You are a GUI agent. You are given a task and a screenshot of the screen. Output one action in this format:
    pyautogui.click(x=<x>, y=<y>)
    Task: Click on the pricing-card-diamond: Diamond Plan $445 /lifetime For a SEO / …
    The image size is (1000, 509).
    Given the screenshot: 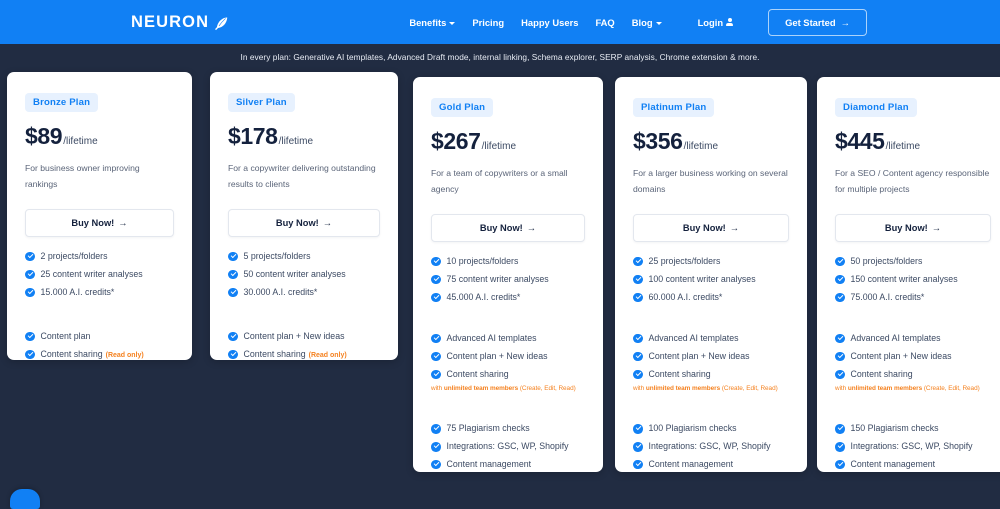 What is the action you would take?
    pyautogui.click(x=908, y=274)
    